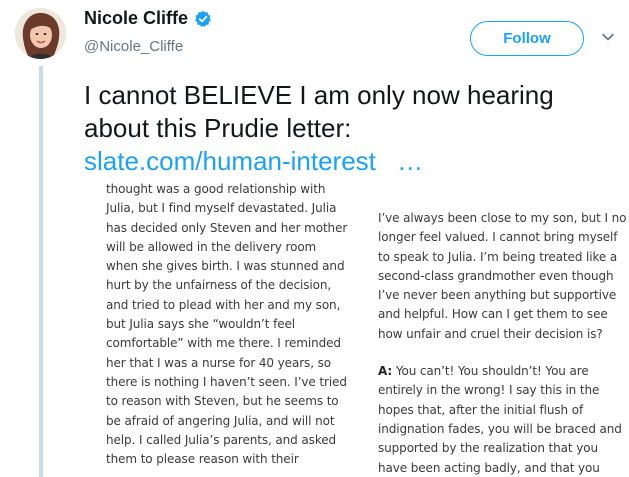  What do you see at coordinates (496, 275) in the screenshot?
I see `image-text-line: second-class grandmother even though` at bounding box center [496, 275].